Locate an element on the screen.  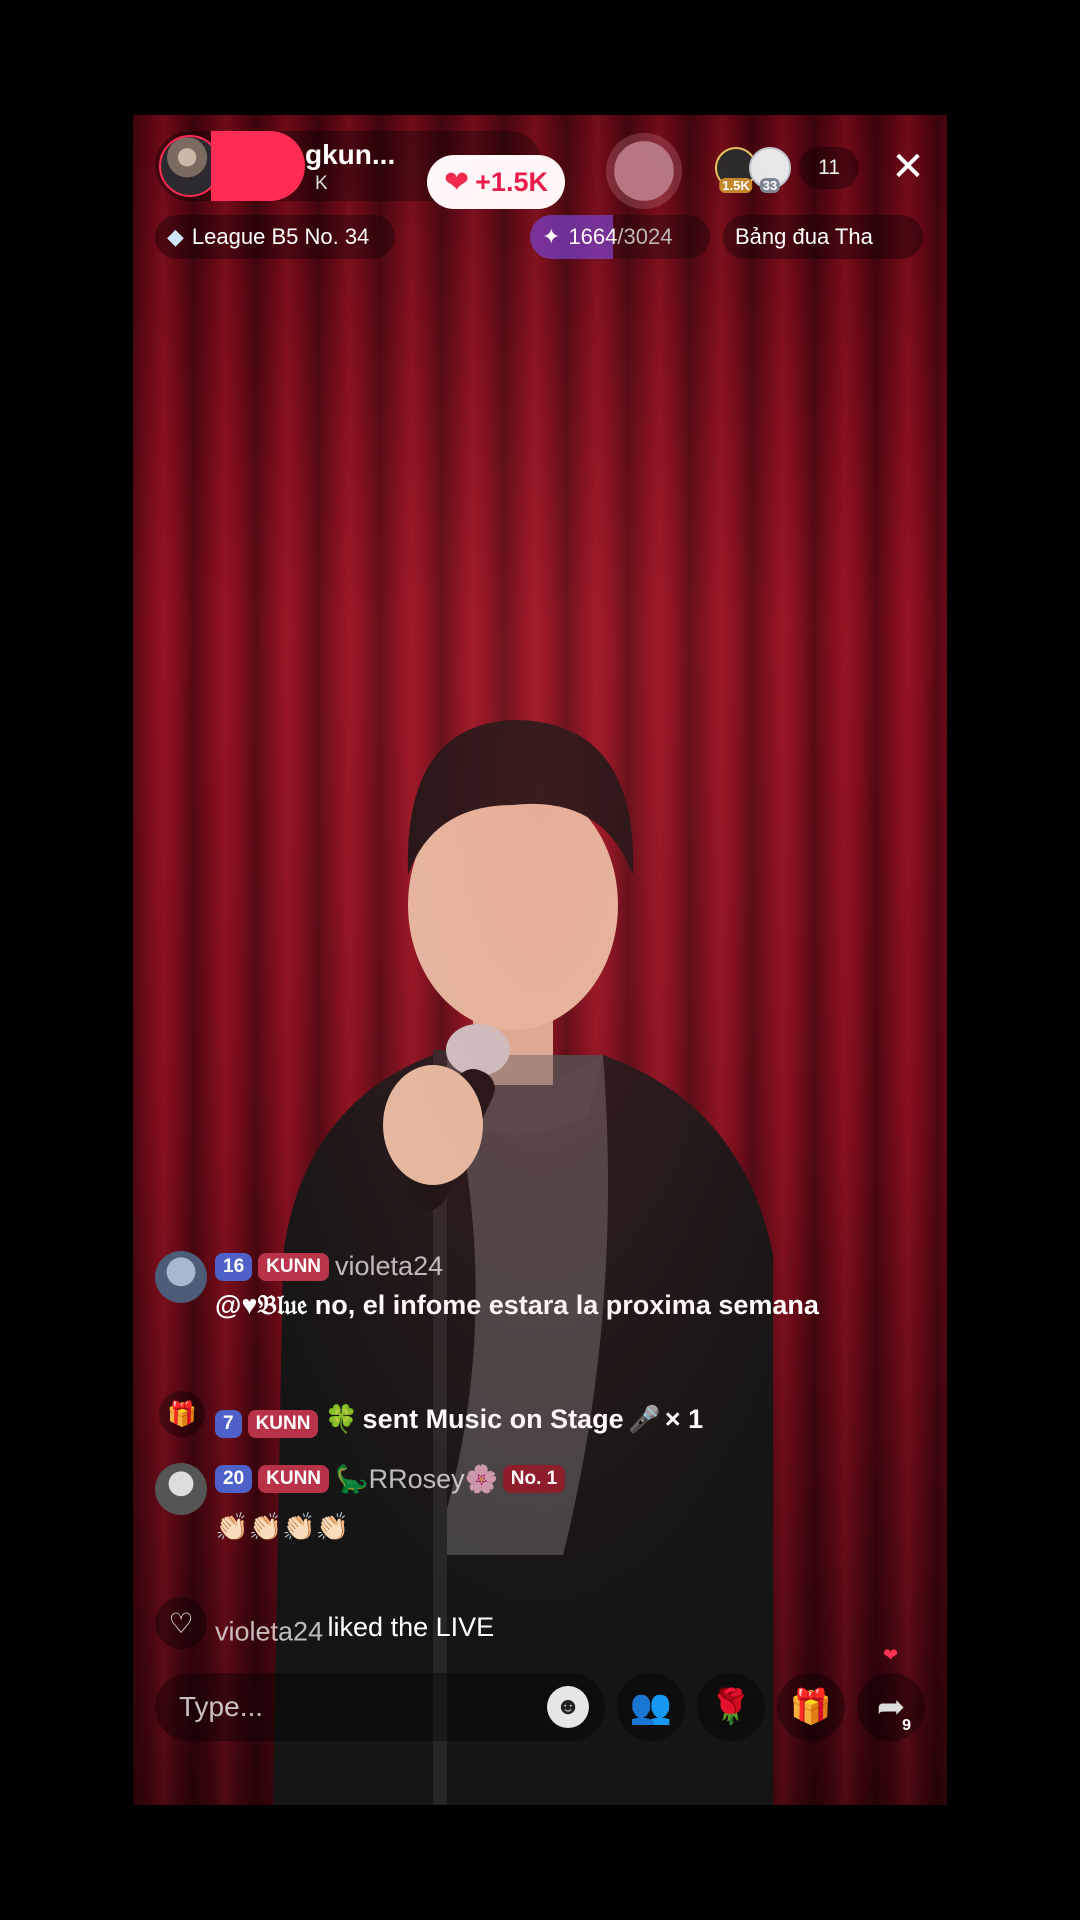
gift-quantity: × 1 is located at coordinates (684, 1419).